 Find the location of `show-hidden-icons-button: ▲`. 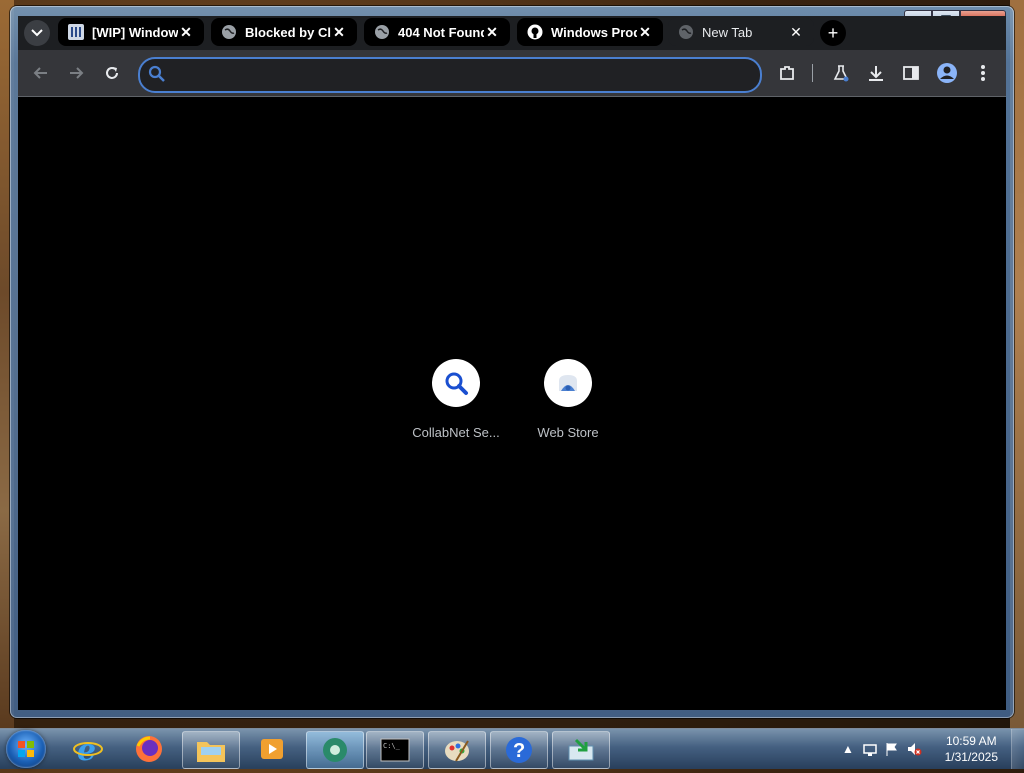

show-hidden-icons-button: ▲ is located at coordinates (848, 749).